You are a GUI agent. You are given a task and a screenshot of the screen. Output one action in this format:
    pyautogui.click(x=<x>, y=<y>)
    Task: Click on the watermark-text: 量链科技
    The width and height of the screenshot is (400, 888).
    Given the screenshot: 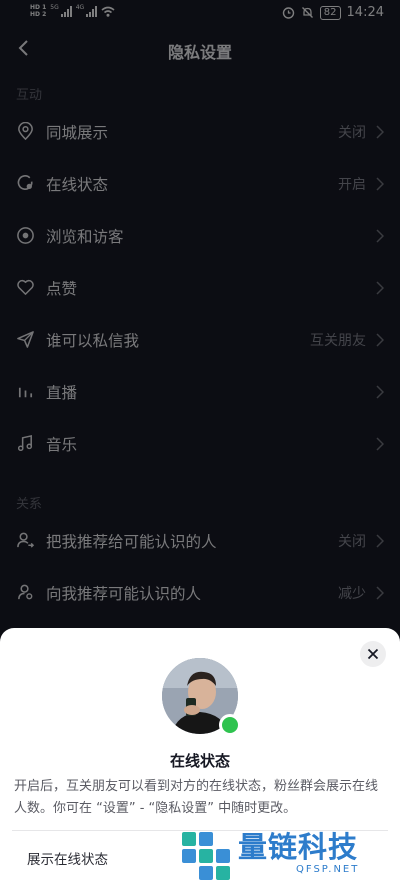 What is the action you would take?
    pyautogui.click(x=298, y=847)
    